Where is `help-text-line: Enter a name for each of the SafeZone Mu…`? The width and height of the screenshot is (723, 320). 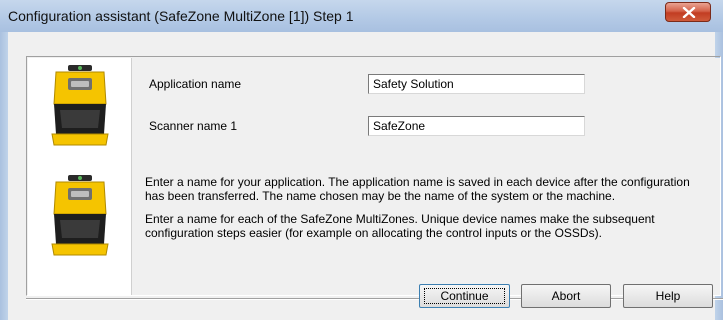 help-text-line: Enter a name for each of the SafeZone Mu… is located at coordinates (400, 219).